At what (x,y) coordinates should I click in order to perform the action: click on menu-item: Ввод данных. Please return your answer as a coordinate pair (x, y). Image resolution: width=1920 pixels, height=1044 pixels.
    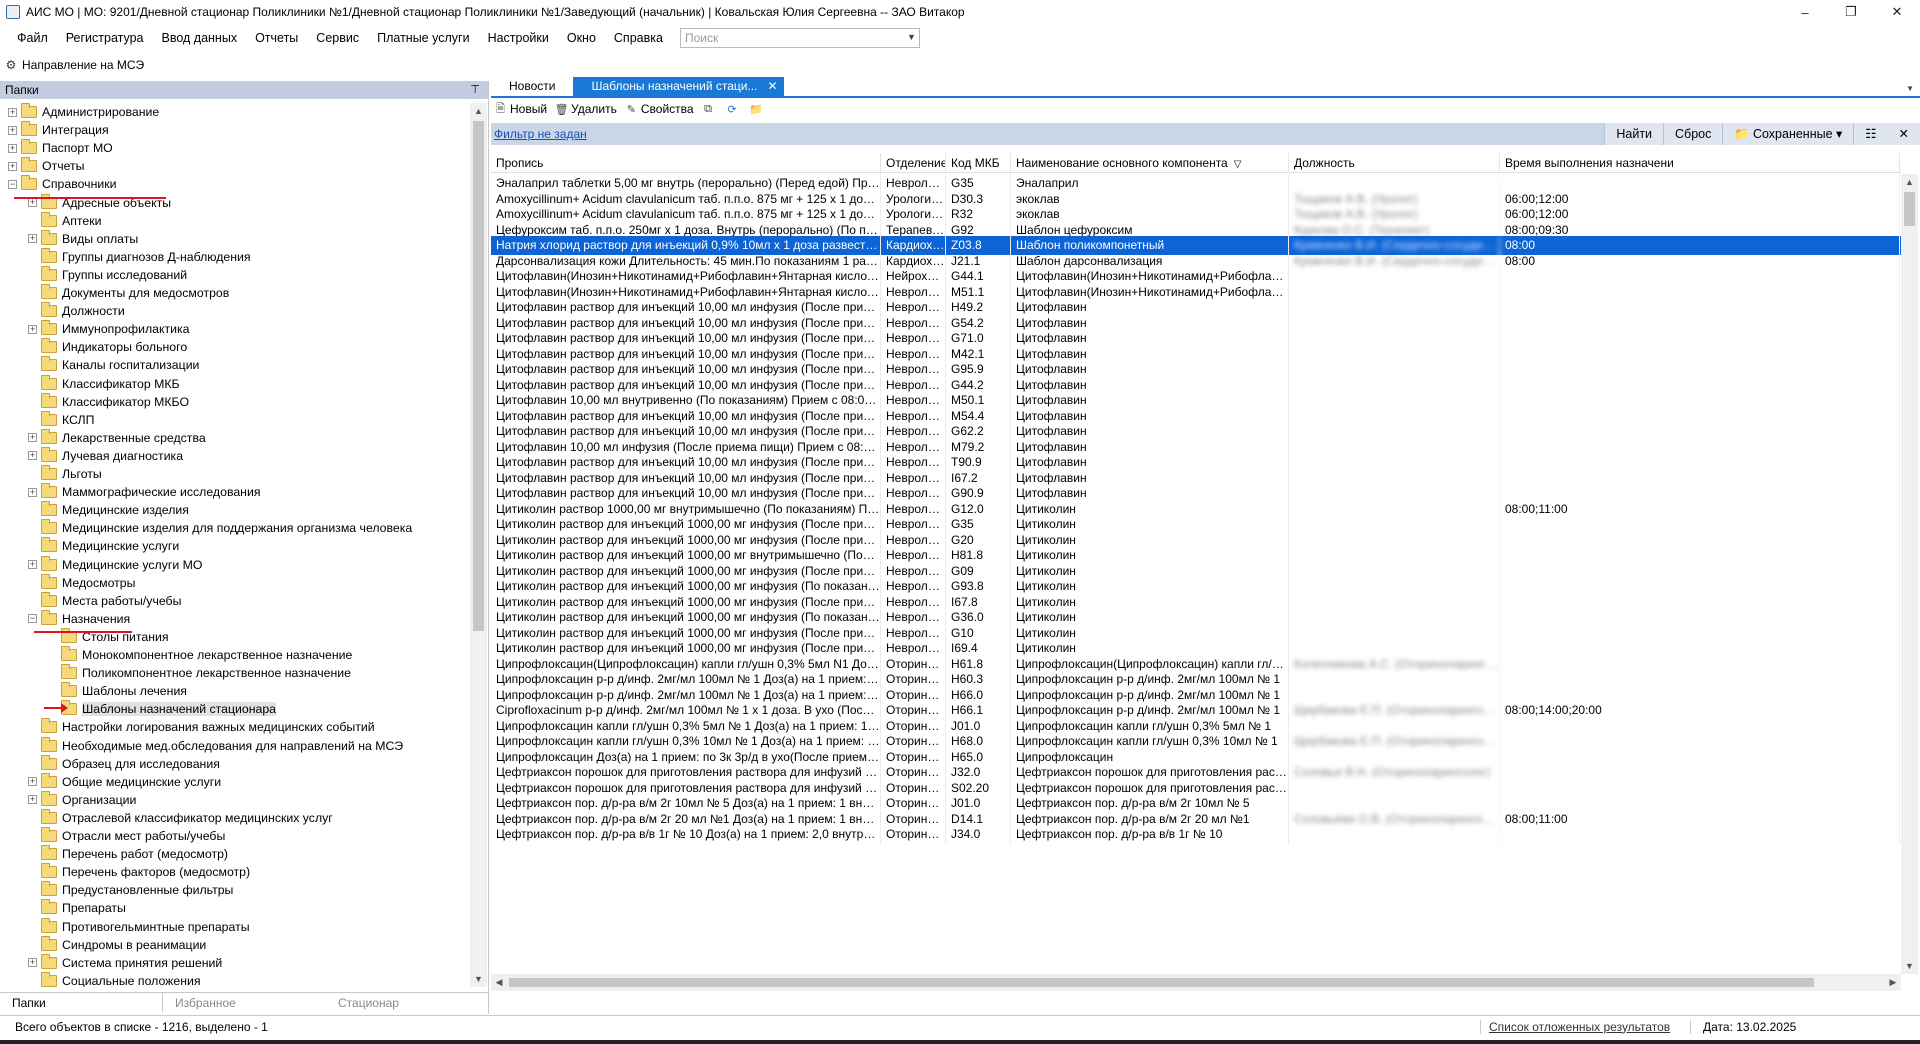
    Looking at the image, I should click on (200, 38).